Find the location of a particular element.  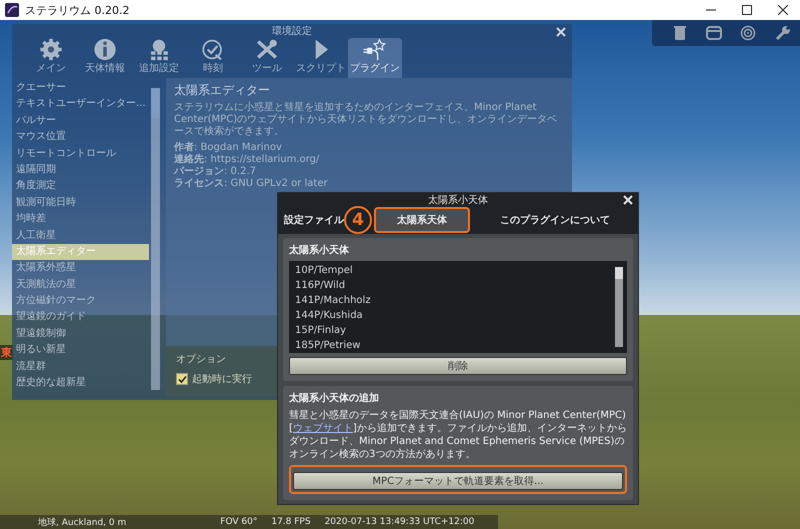

dialog-tab: 太陽系天体 is located at coordinates (422, 220).